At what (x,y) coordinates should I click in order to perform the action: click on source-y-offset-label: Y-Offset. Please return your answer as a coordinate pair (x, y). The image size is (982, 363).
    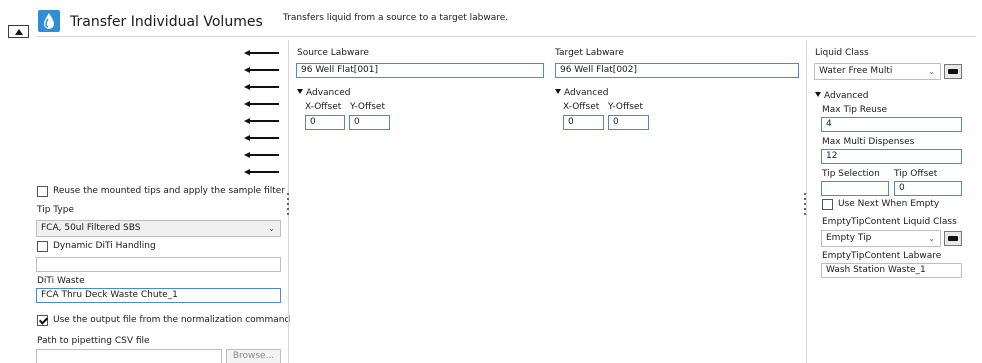
    Looking at the image, I should click on (367, 107).